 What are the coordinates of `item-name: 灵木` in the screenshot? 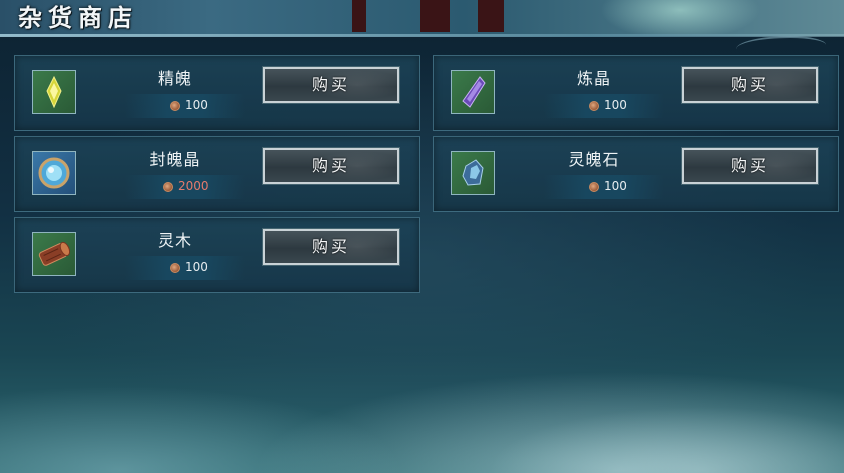 It's located at (174, 240).